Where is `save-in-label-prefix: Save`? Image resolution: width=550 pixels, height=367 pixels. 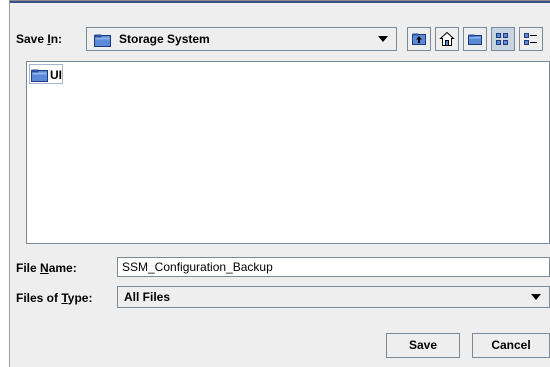 save-in-label-prefix: Save is located at coordinates (32, 39).